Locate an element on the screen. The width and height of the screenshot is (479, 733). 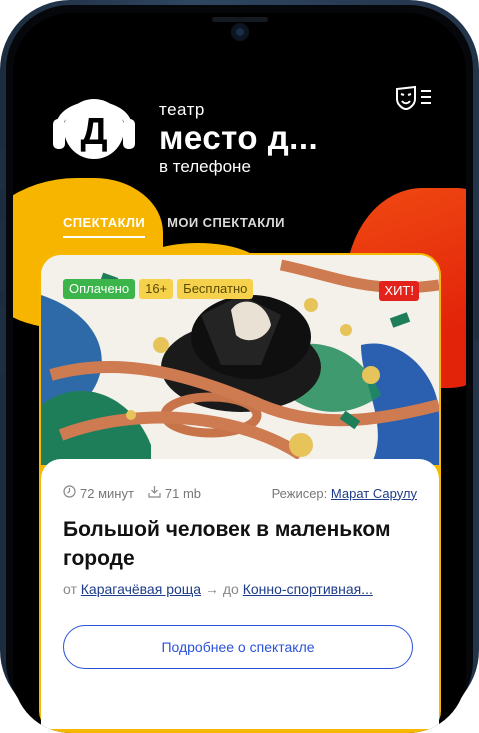
logo-letter: Д is located at coordinates (93, 132).